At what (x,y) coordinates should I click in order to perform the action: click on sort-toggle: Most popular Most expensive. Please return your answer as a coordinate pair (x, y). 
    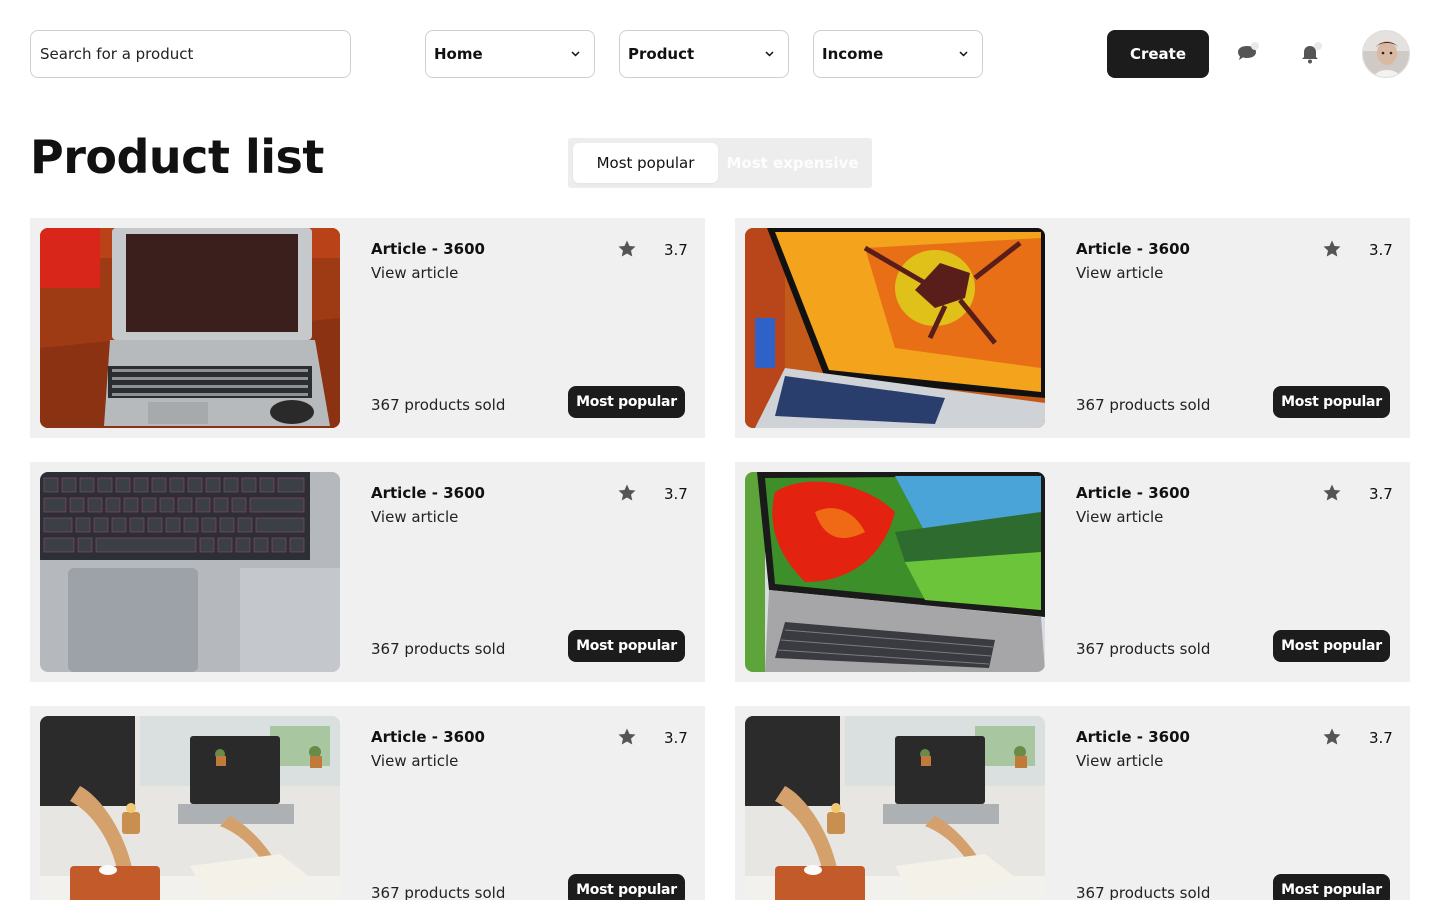
    Looking at the image, I should click on (720, 163).